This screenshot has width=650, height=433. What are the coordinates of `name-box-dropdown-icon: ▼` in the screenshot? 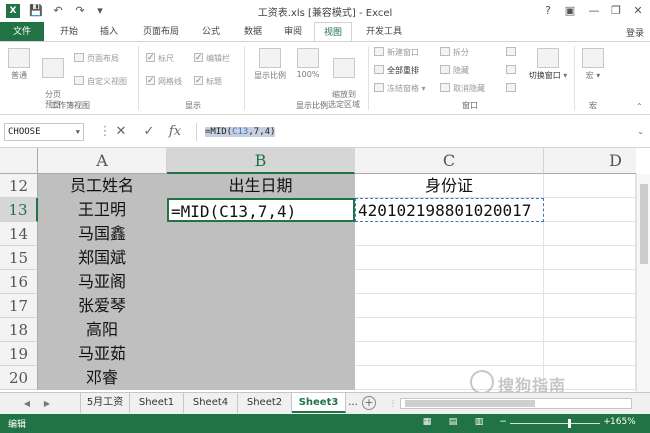 It's located at (78, 132).